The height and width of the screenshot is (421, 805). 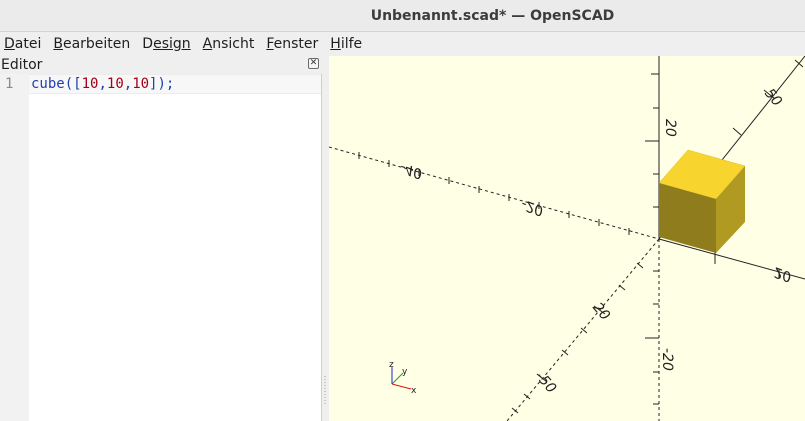 I want to click on menu-datei: Datei, so click(x=24, y=44).